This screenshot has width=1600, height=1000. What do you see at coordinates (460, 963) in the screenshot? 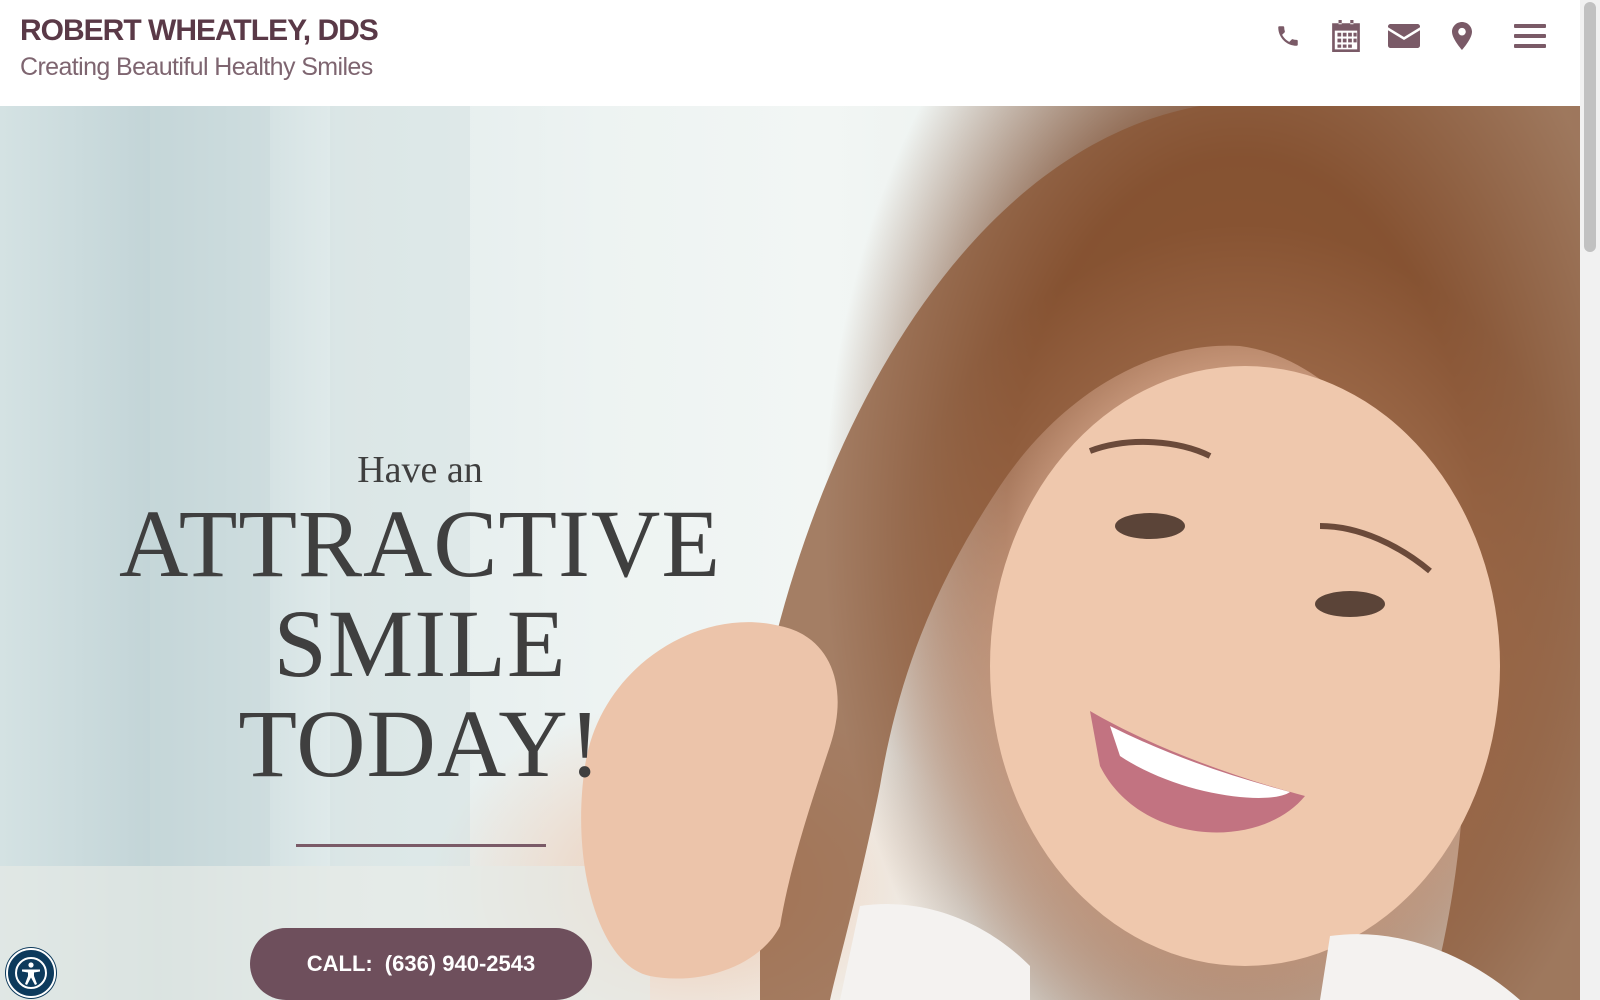
I see `call-button-phone: (636) 940-2543` at bounding box center [460, 963].